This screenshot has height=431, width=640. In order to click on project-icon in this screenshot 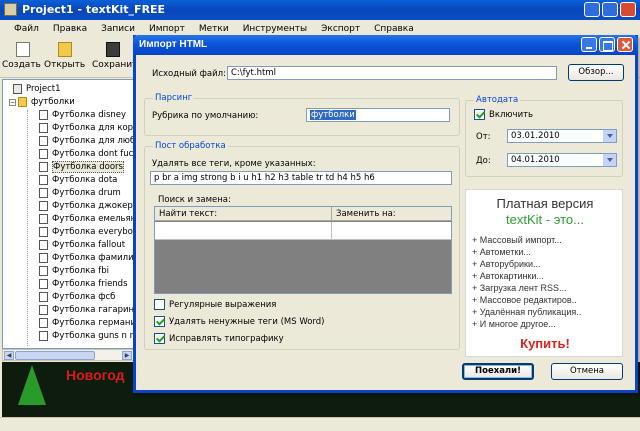, I will do `click(17, 89)`.